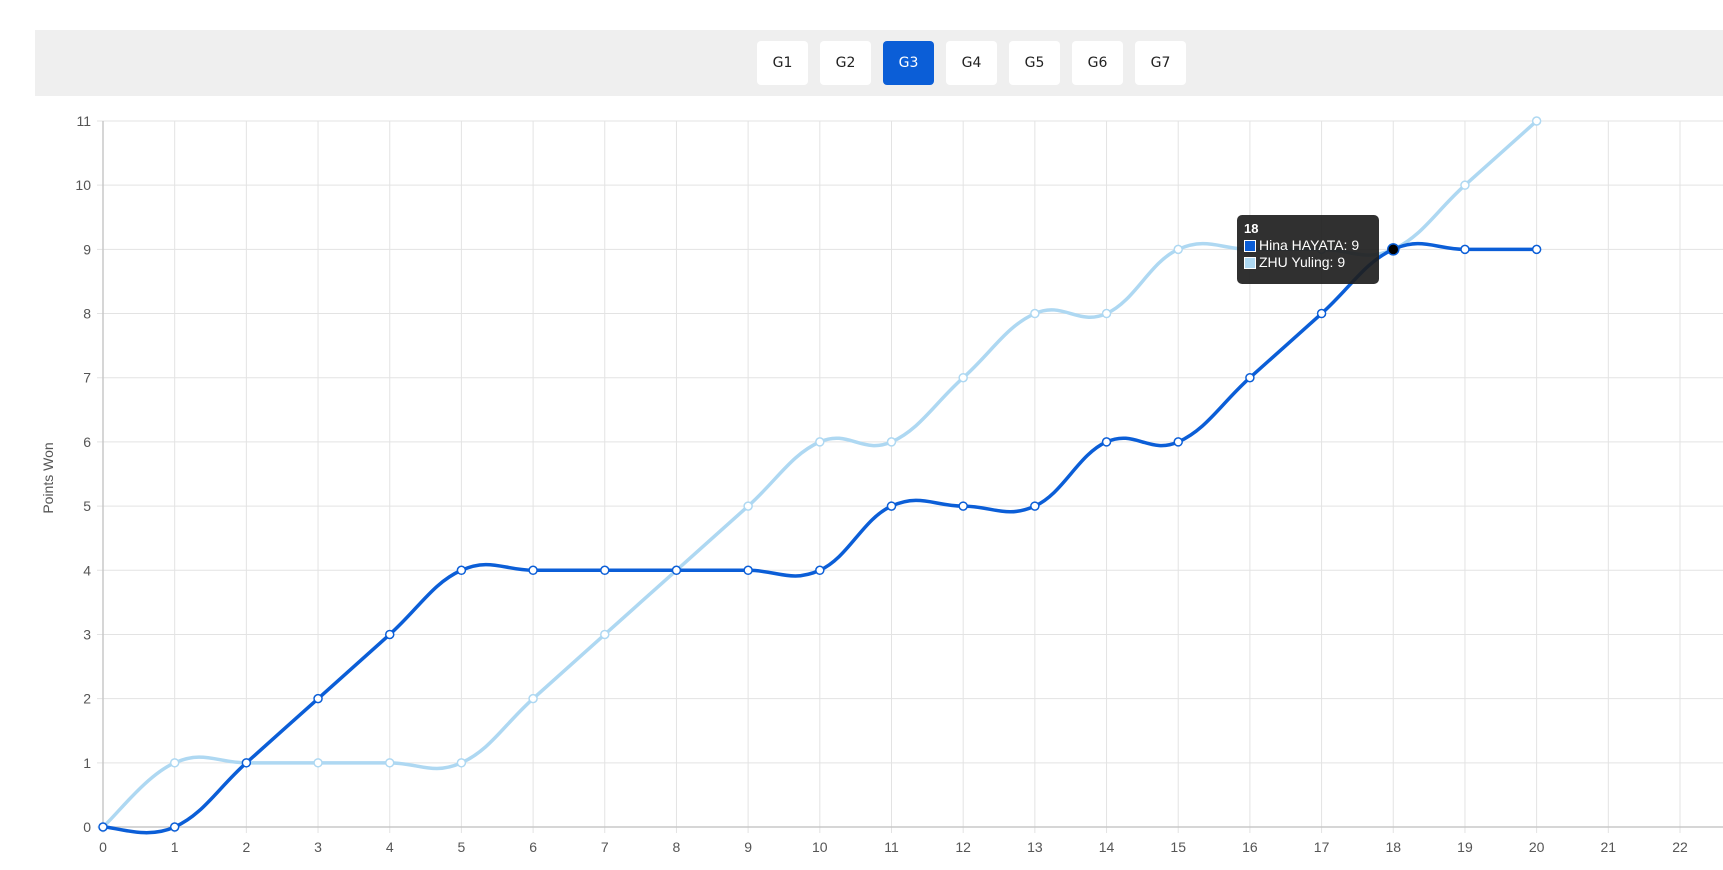  I want to click on x-tick-label: 9, so click(748, 847).